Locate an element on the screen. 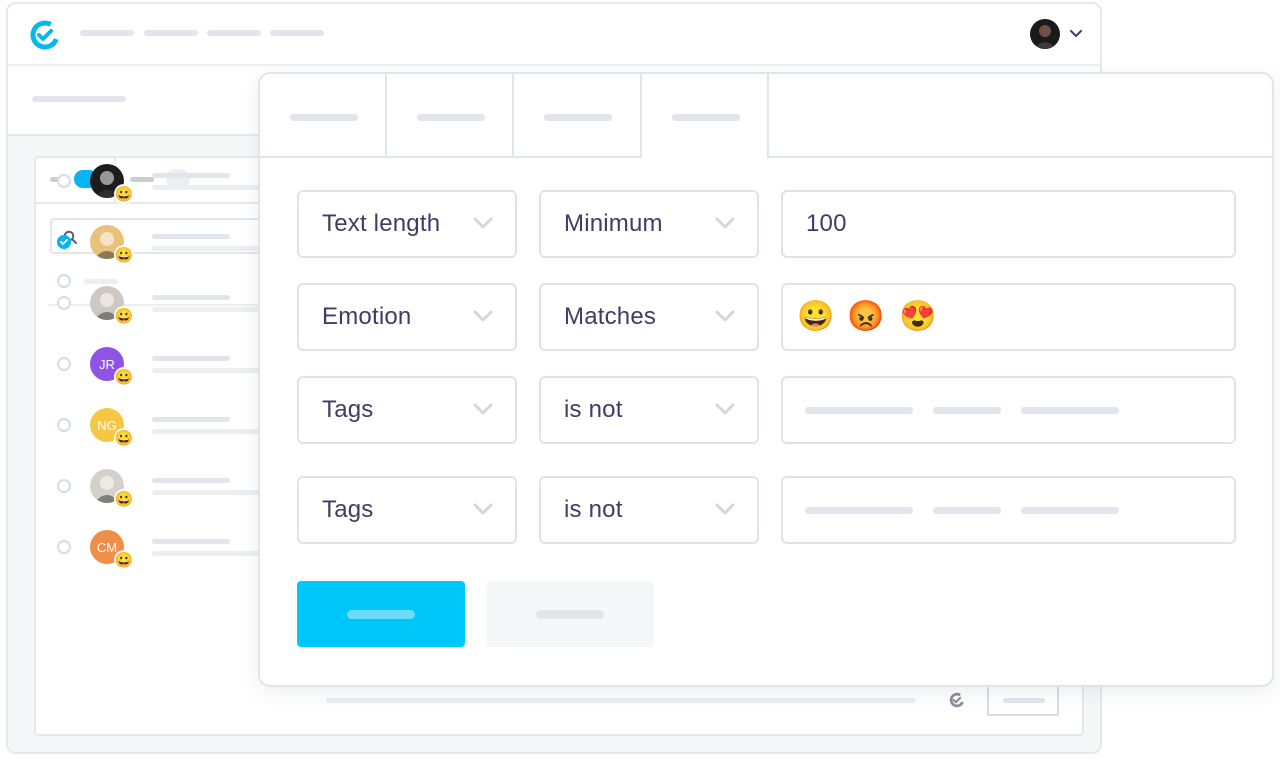 The height and width of the screenshot is (764, 1280). select-all-checkbox is located at coordinates (64, 281).